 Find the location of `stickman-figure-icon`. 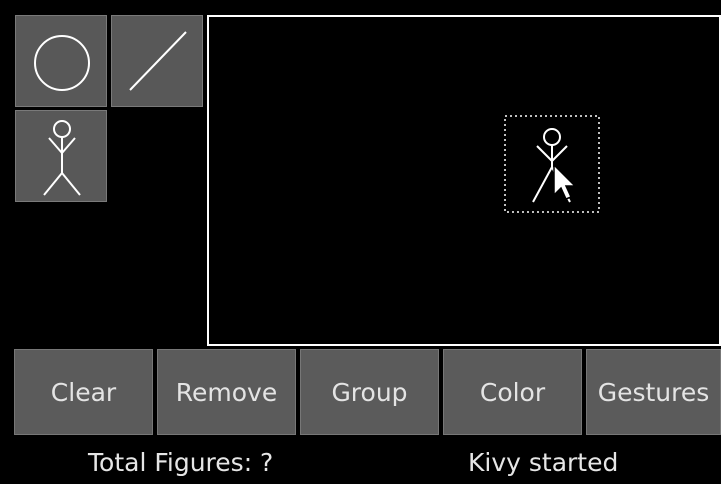

stickman-figure-icon is located at coordinates (552, 164).